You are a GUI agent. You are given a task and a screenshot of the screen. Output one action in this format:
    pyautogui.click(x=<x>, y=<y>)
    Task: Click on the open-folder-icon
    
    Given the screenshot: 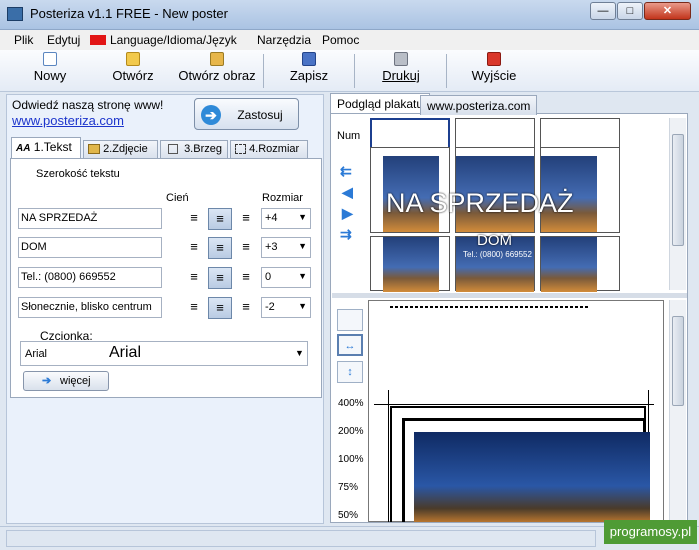 What is the action you would take?
    pyautogui.click(x=133, y=59)
    